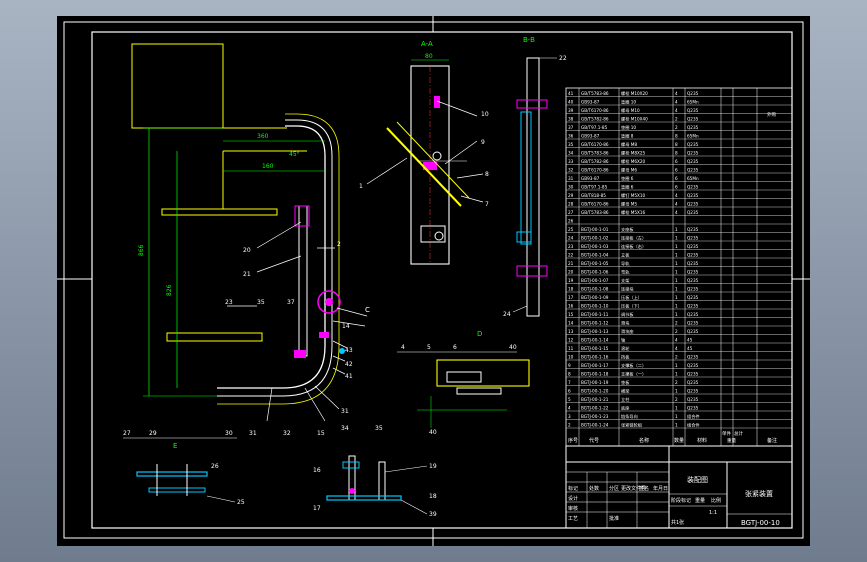 The image size is (867, 562). Describe the element at coordinates (625, 348) in the screenshot. I see `bom-row-name: 滚轮` at that location.